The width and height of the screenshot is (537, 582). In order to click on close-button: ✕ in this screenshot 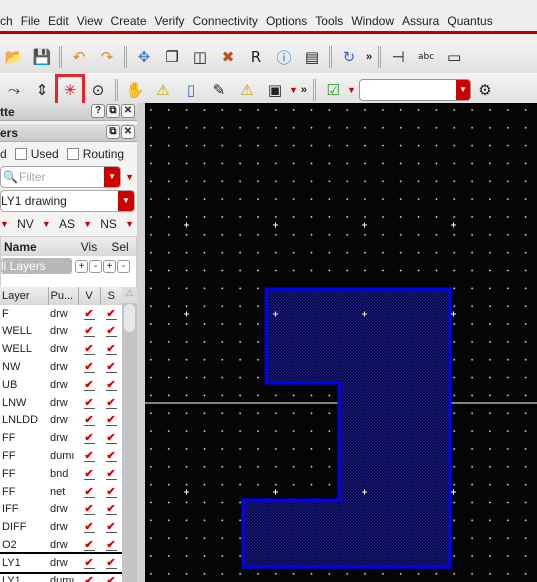, I will do `click(128, 132)`.